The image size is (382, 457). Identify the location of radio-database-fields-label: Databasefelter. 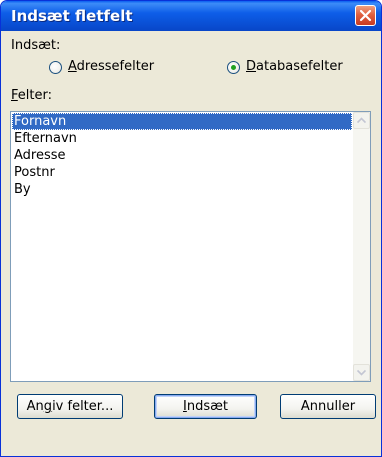
(294, 66).